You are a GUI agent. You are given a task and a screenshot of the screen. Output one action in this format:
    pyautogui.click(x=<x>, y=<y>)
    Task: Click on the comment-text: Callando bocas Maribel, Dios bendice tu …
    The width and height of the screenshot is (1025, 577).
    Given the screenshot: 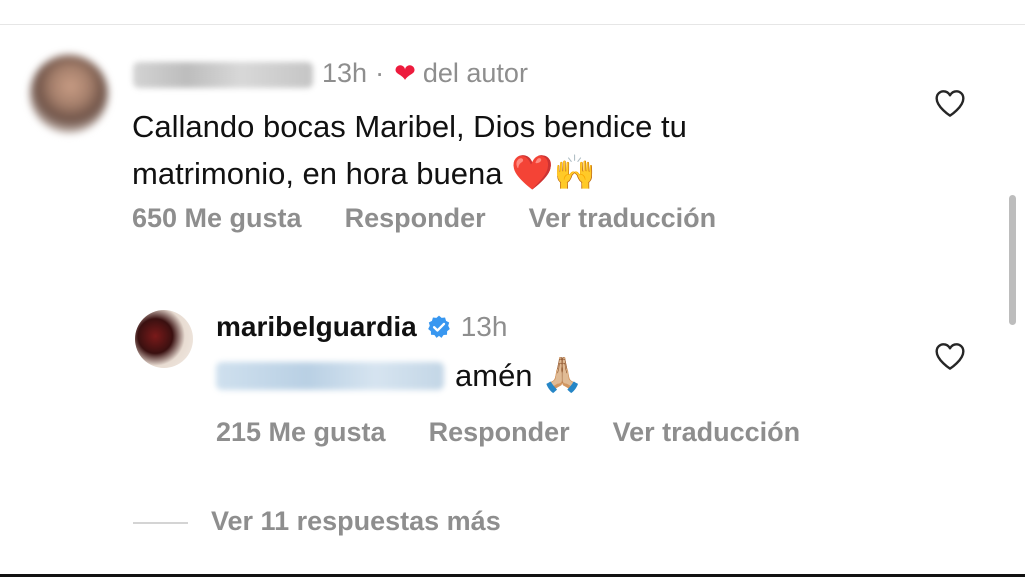 What is the action you would take?
    pyautogui.click(x=482, y=150)
    